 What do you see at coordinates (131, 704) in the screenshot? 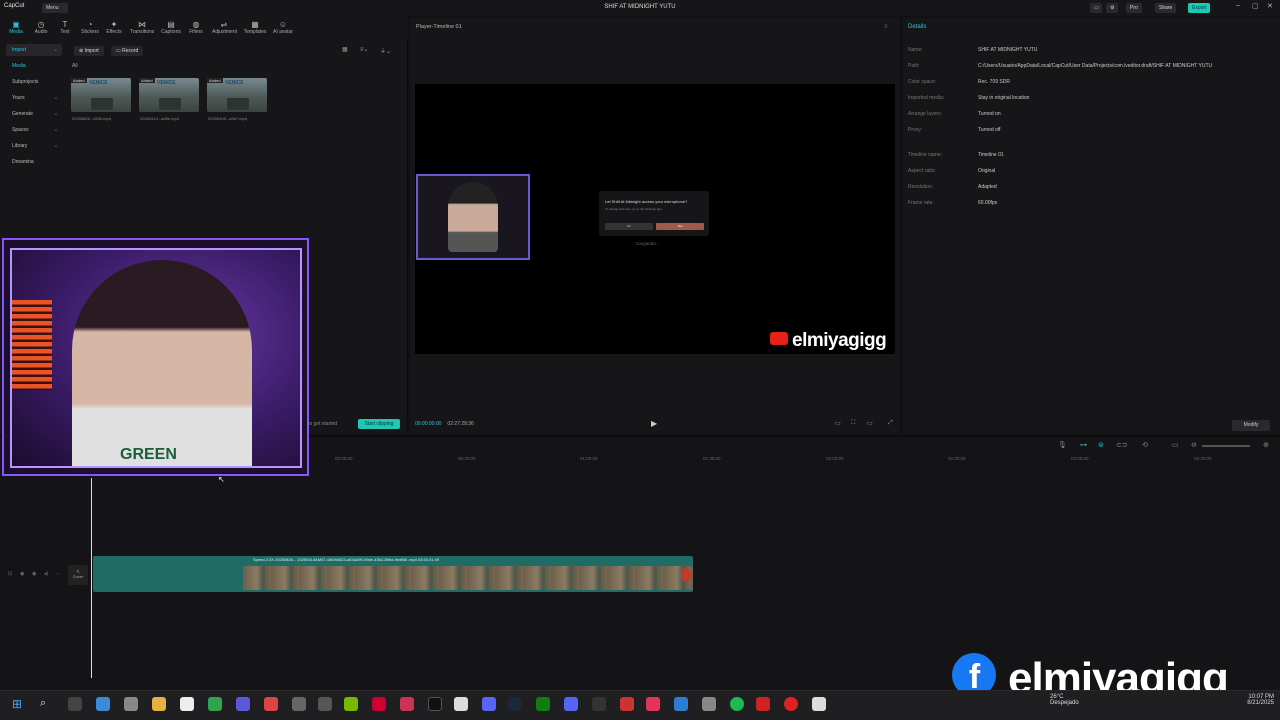
I see `store-icon` at bounding box center [131, 704].